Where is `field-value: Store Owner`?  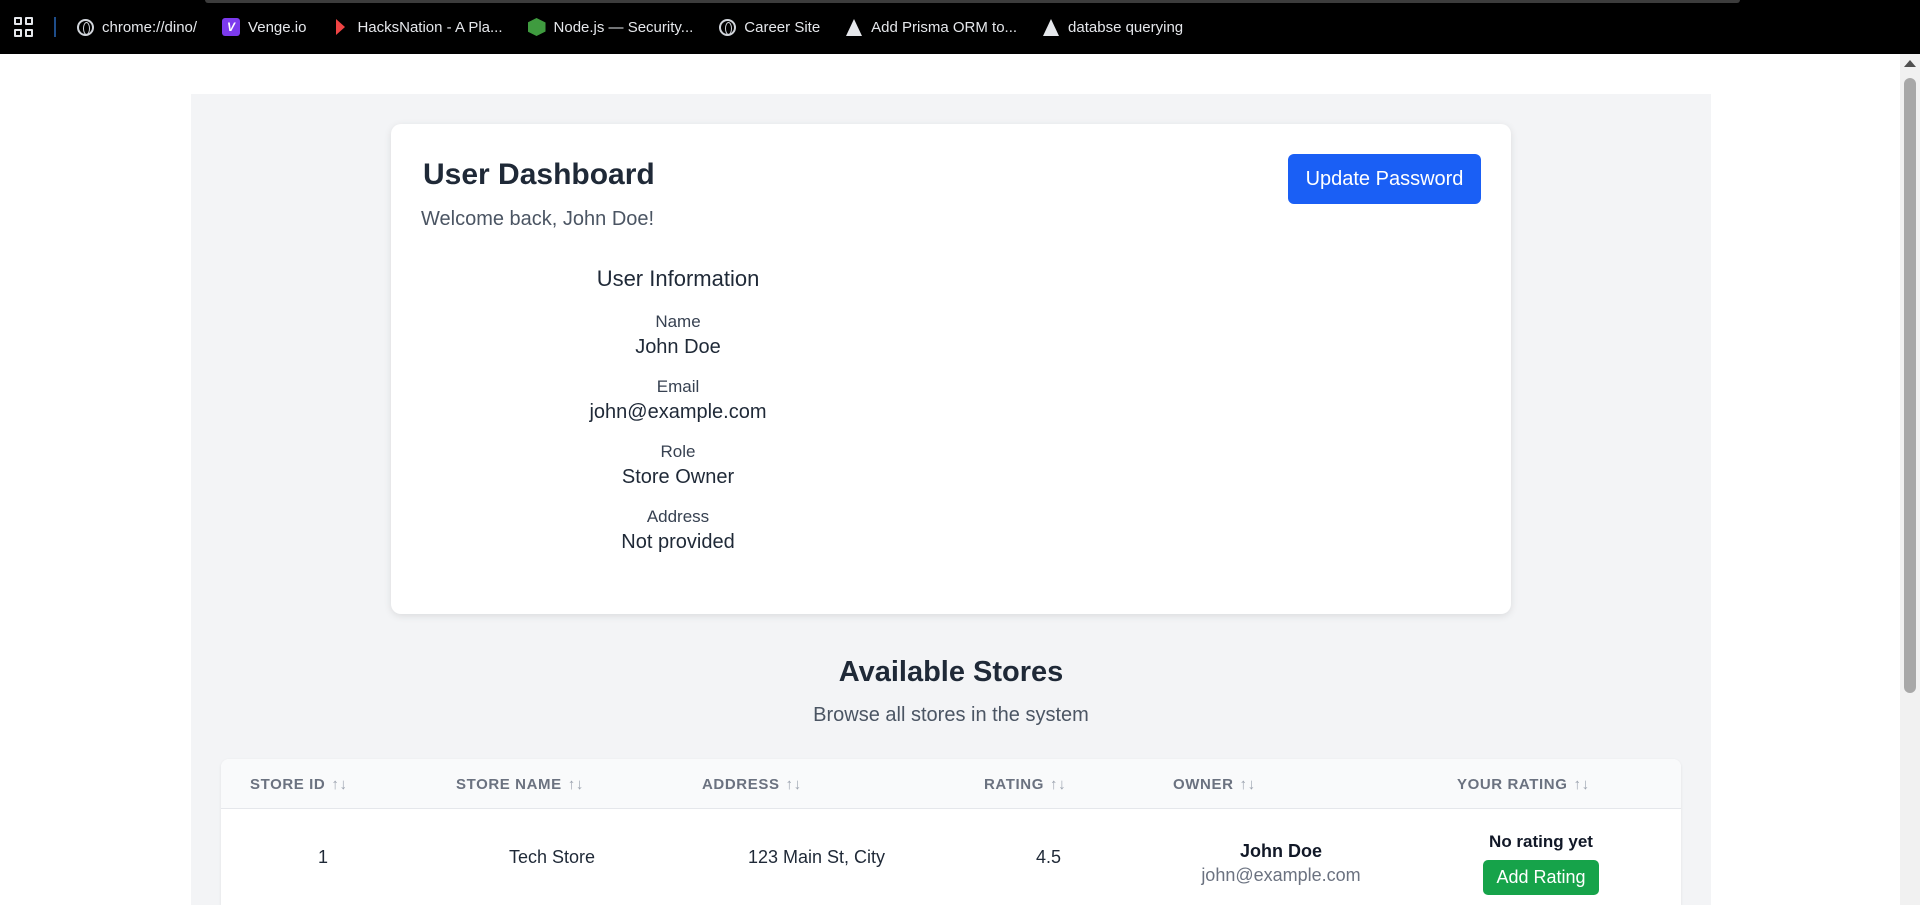 field-value: Store Owner is located at coordinates (678, 477).